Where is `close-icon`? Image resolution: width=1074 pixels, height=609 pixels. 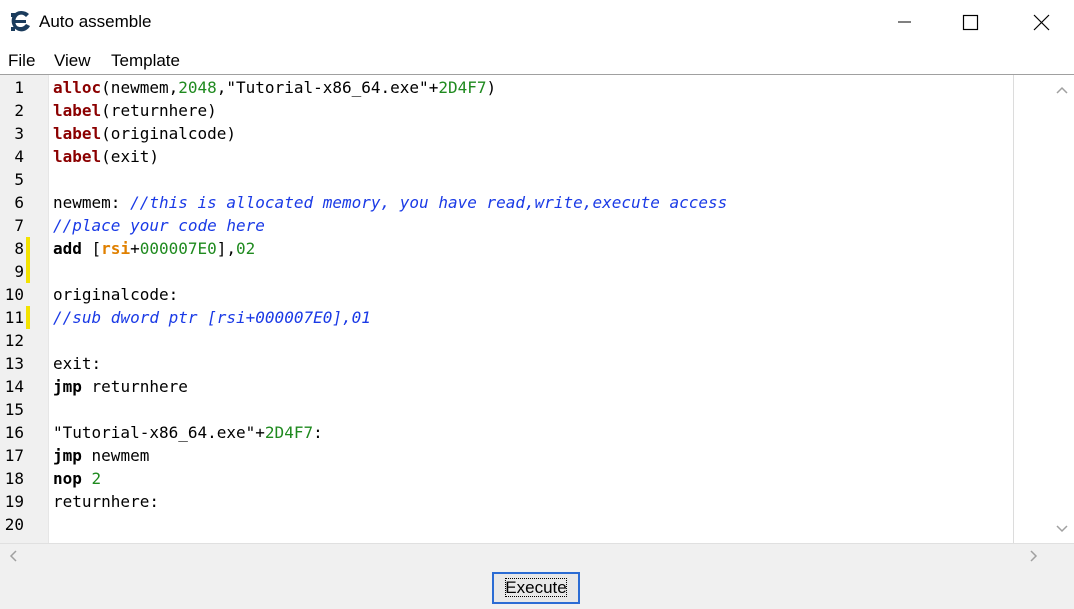
close-icon is located at coordinates (1041, 22).